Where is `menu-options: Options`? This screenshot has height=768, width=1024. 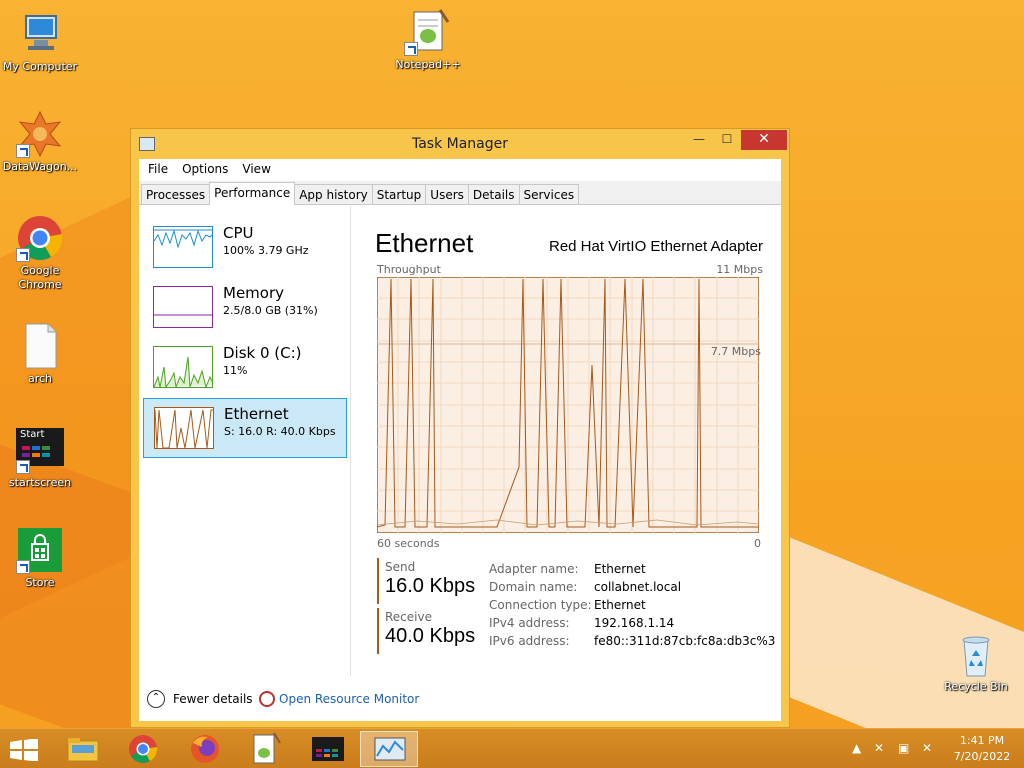
menu-options: Options is located at coordinates (205, 169).